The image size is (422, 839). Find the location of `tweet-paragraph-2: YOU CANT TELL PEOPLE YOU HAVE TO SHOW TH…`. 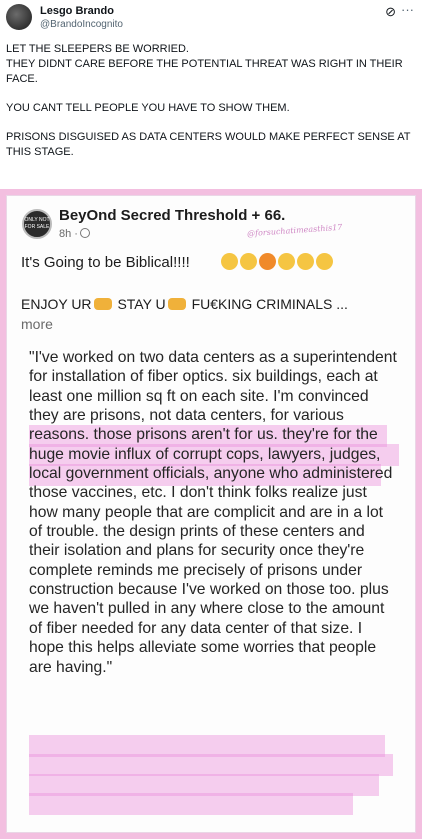

tweet-paragraph-2: YOU CANT TELL PEOPLE YOU HAVE TO SHOW TH… is located at coordinates (148, 108).